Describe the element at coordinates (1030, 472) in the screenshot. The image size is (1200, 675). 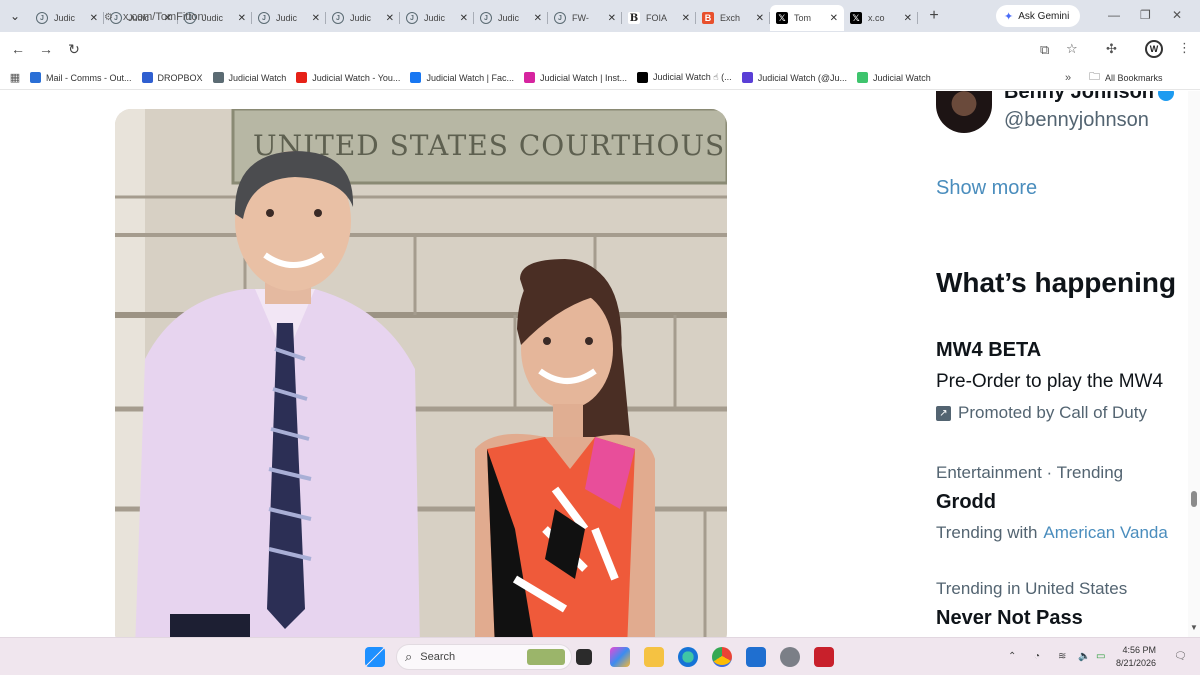
I see `trend-context: Entertainment · Trending` at that location.